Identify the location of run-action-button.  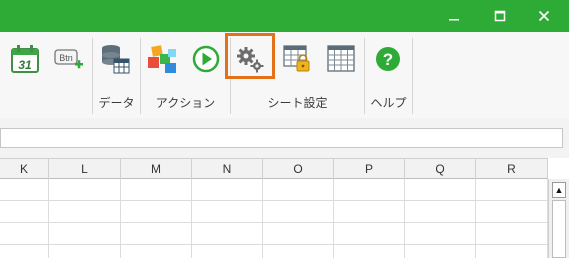
(206, 59).